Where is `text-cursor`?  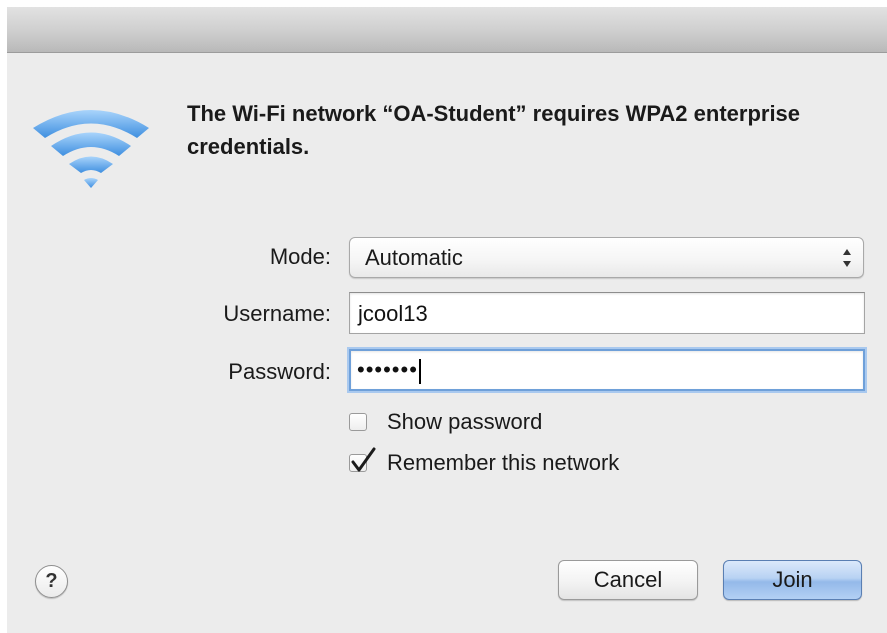
text-cursor is located at coordinates (419, 371).